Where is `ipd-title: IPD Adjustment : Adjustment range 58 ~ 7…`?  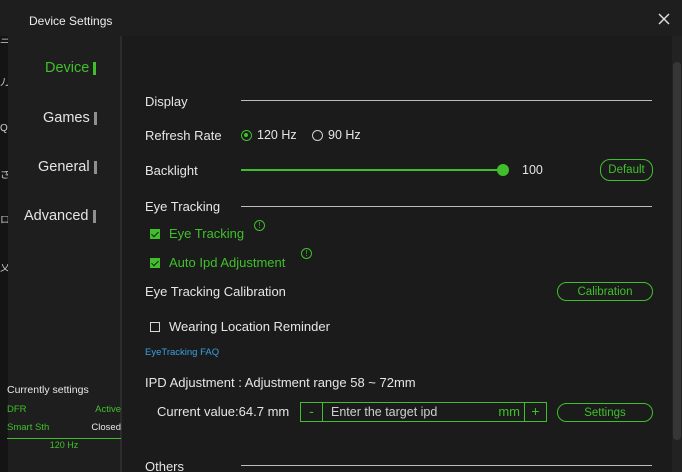
ipd-title: IPD Adjustment : Adjustment range 58 ~ 7… is located at coordinates (280, 382).